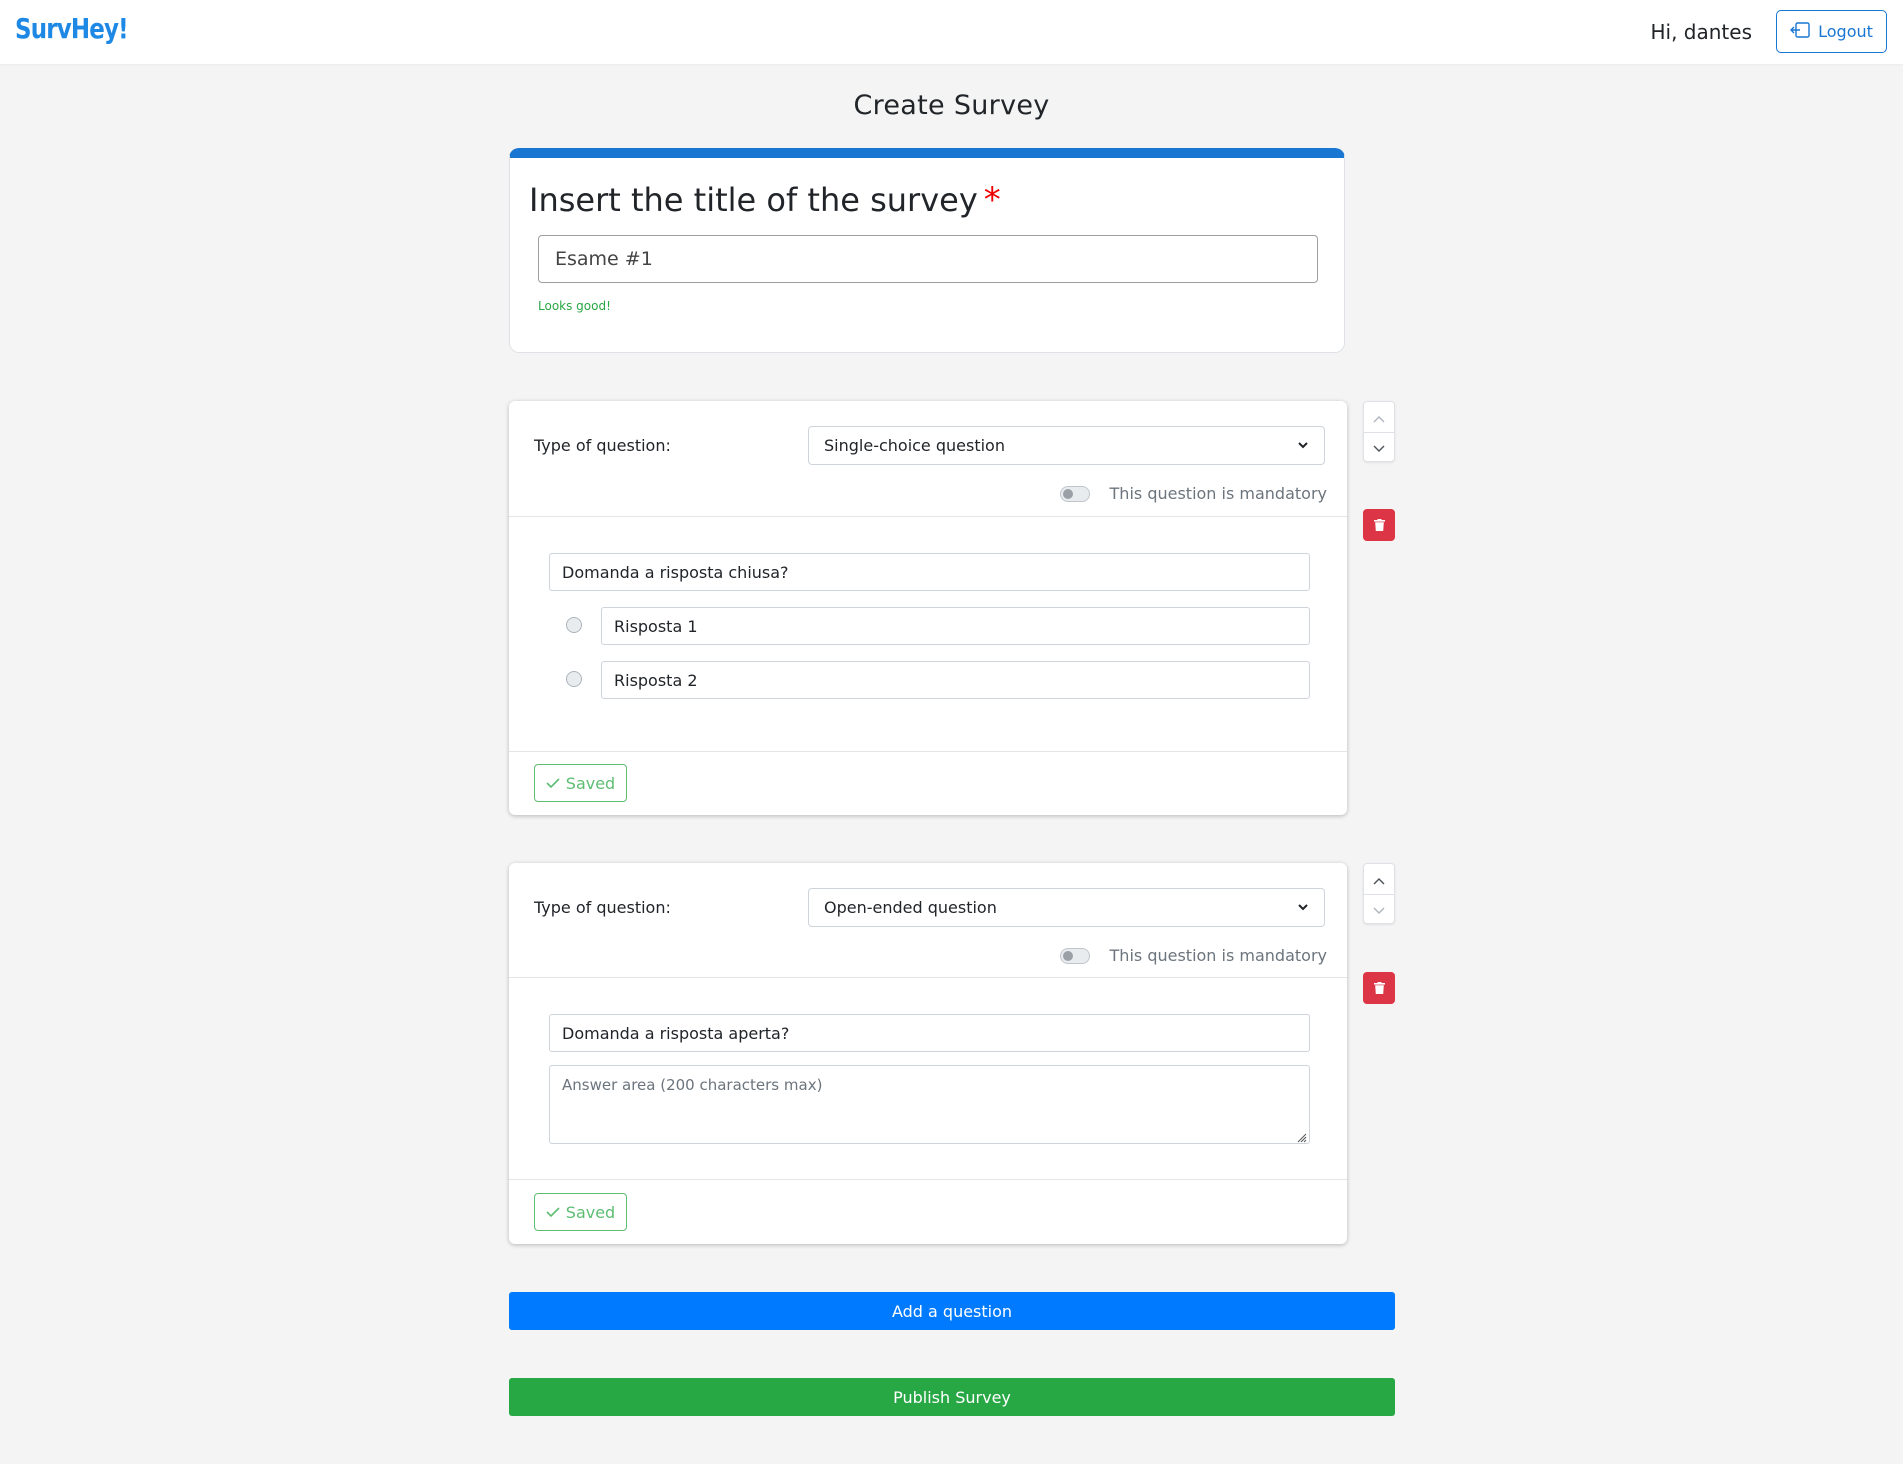 The width and height of the screenshot is (1903, 1464). I want to click on question-type-value: Open-ended question, so click(910, 907).